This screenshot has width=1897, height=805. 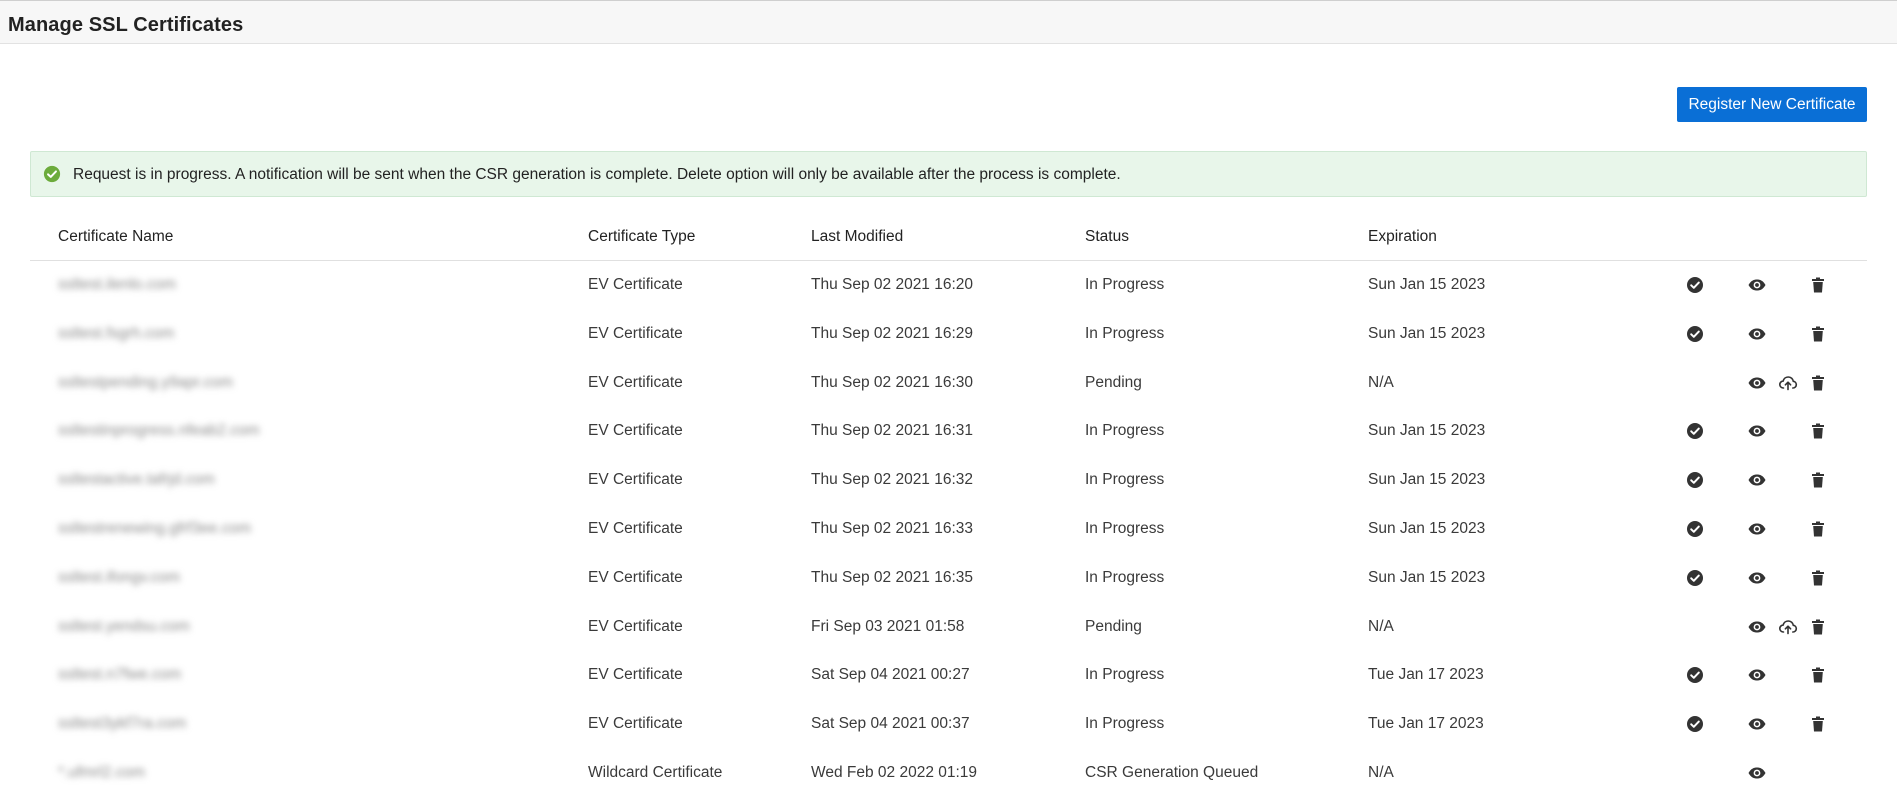 What do you see at coordinates (892, 577) in the screenshot?
I see `last-modified-cell: Thu Sep 02 2021 16:35` at bounding box center [892, 577].